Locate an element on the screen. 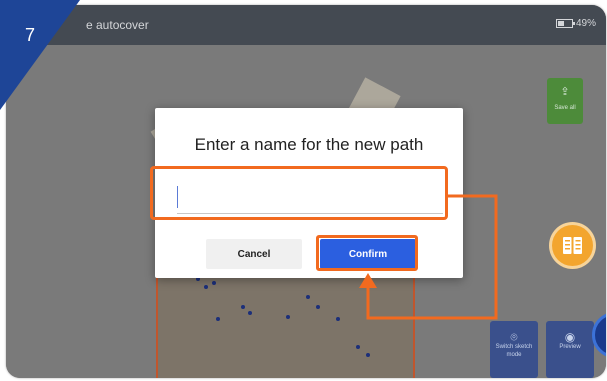 The width and height of the screenshot is (607, 381). switch-sketch-button: ⌾ Switch sketch mode is located at coordinates (514, 349).